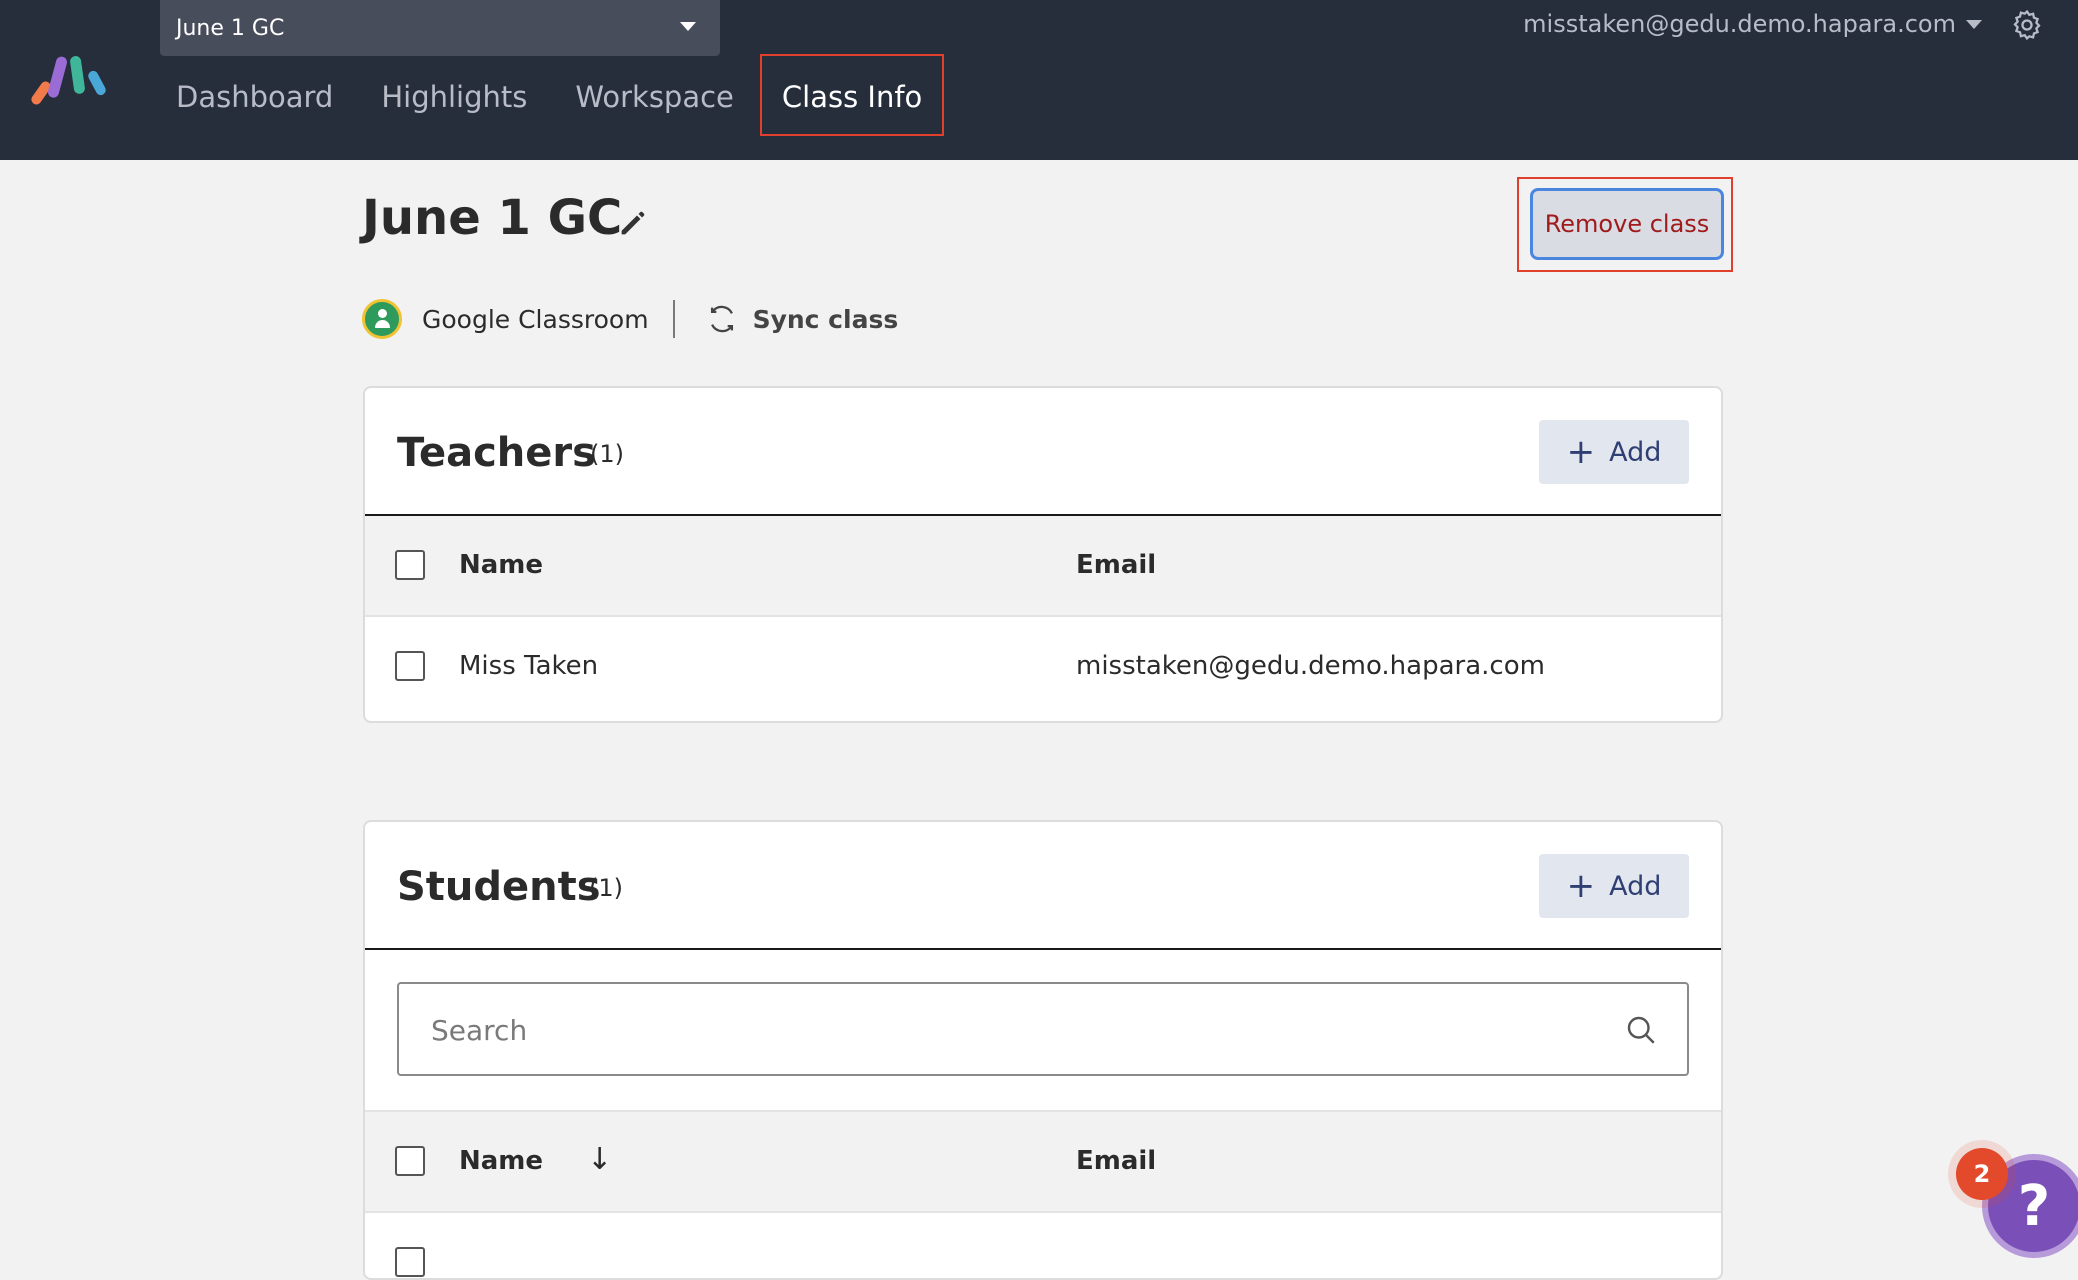  What do you see at coordinates (1635, 886) in the screenshot?
I see `add-student-label: Add` at bounding box center [1635, 886].